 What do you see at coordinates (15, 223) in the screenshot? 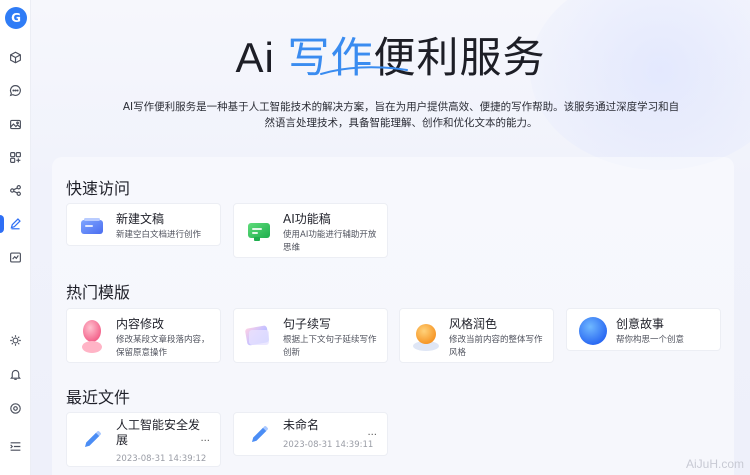
I see `pen-icon` at bounding box center [15, 223].